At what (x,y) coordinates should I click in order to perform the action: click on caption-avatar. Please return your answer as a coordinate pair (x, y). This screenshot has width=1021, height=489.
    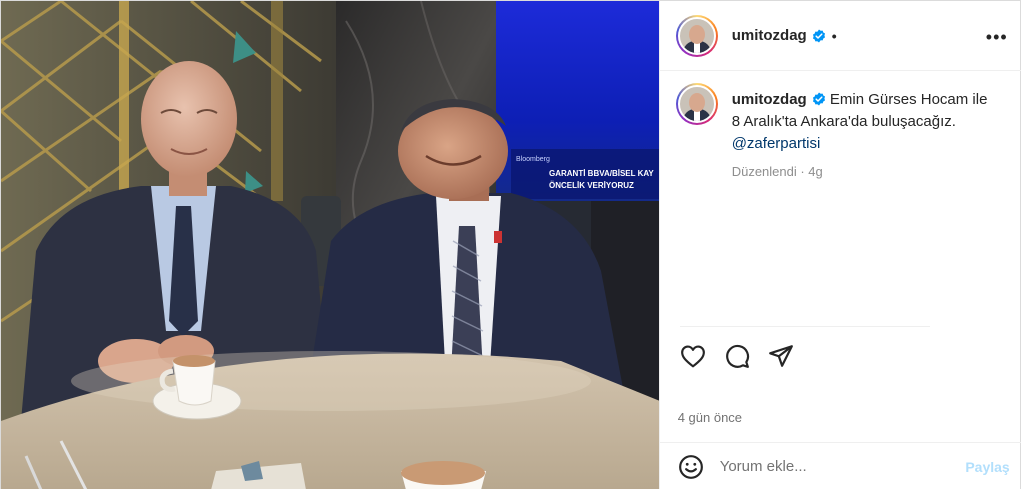
    Looking at the image, I should click on (696, 104).